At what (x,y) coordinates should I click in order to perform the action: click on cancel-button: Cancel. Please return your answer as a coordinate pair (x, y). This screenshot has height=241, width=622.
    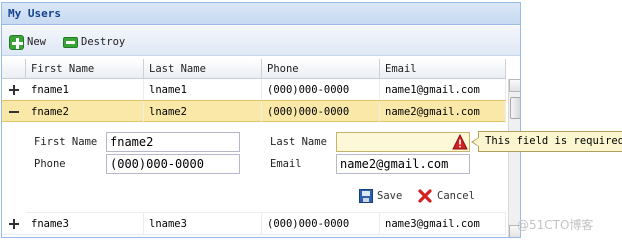
    Looking at the image, I should click on (446, 196).